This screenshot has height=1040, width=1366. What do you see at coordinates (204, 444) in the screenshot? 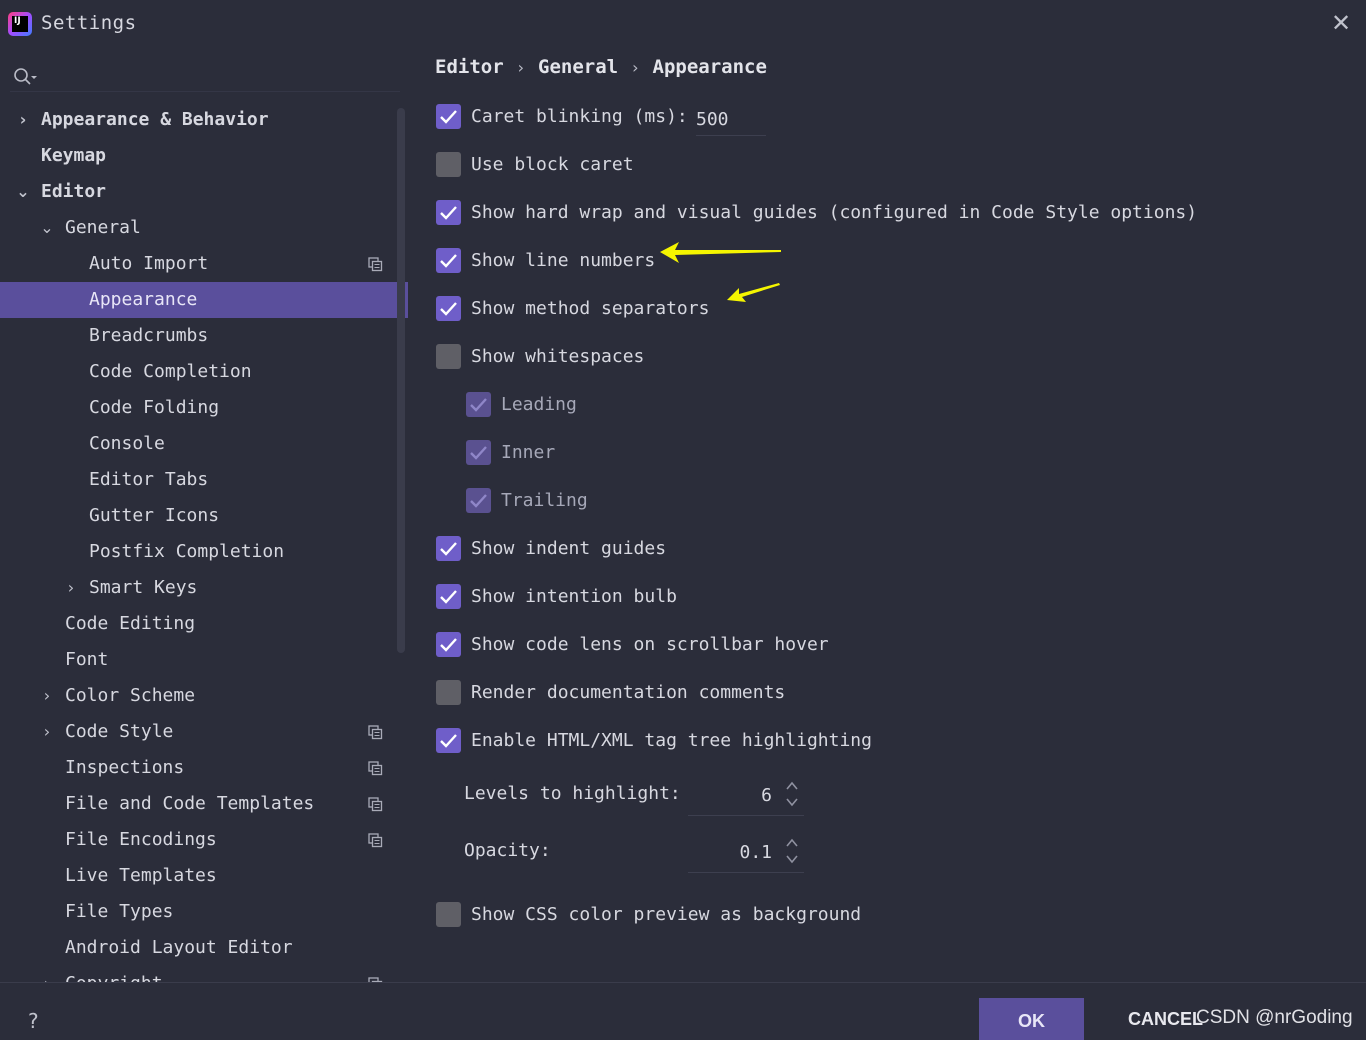
I see `tree-item-console: Console` at bounding box center [204, 444].